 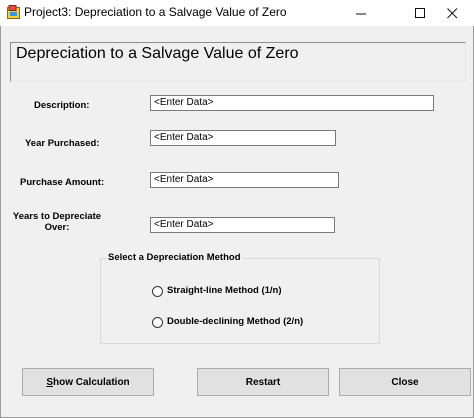 I want to click on double-declining-radio, so click(x=157, y=322).